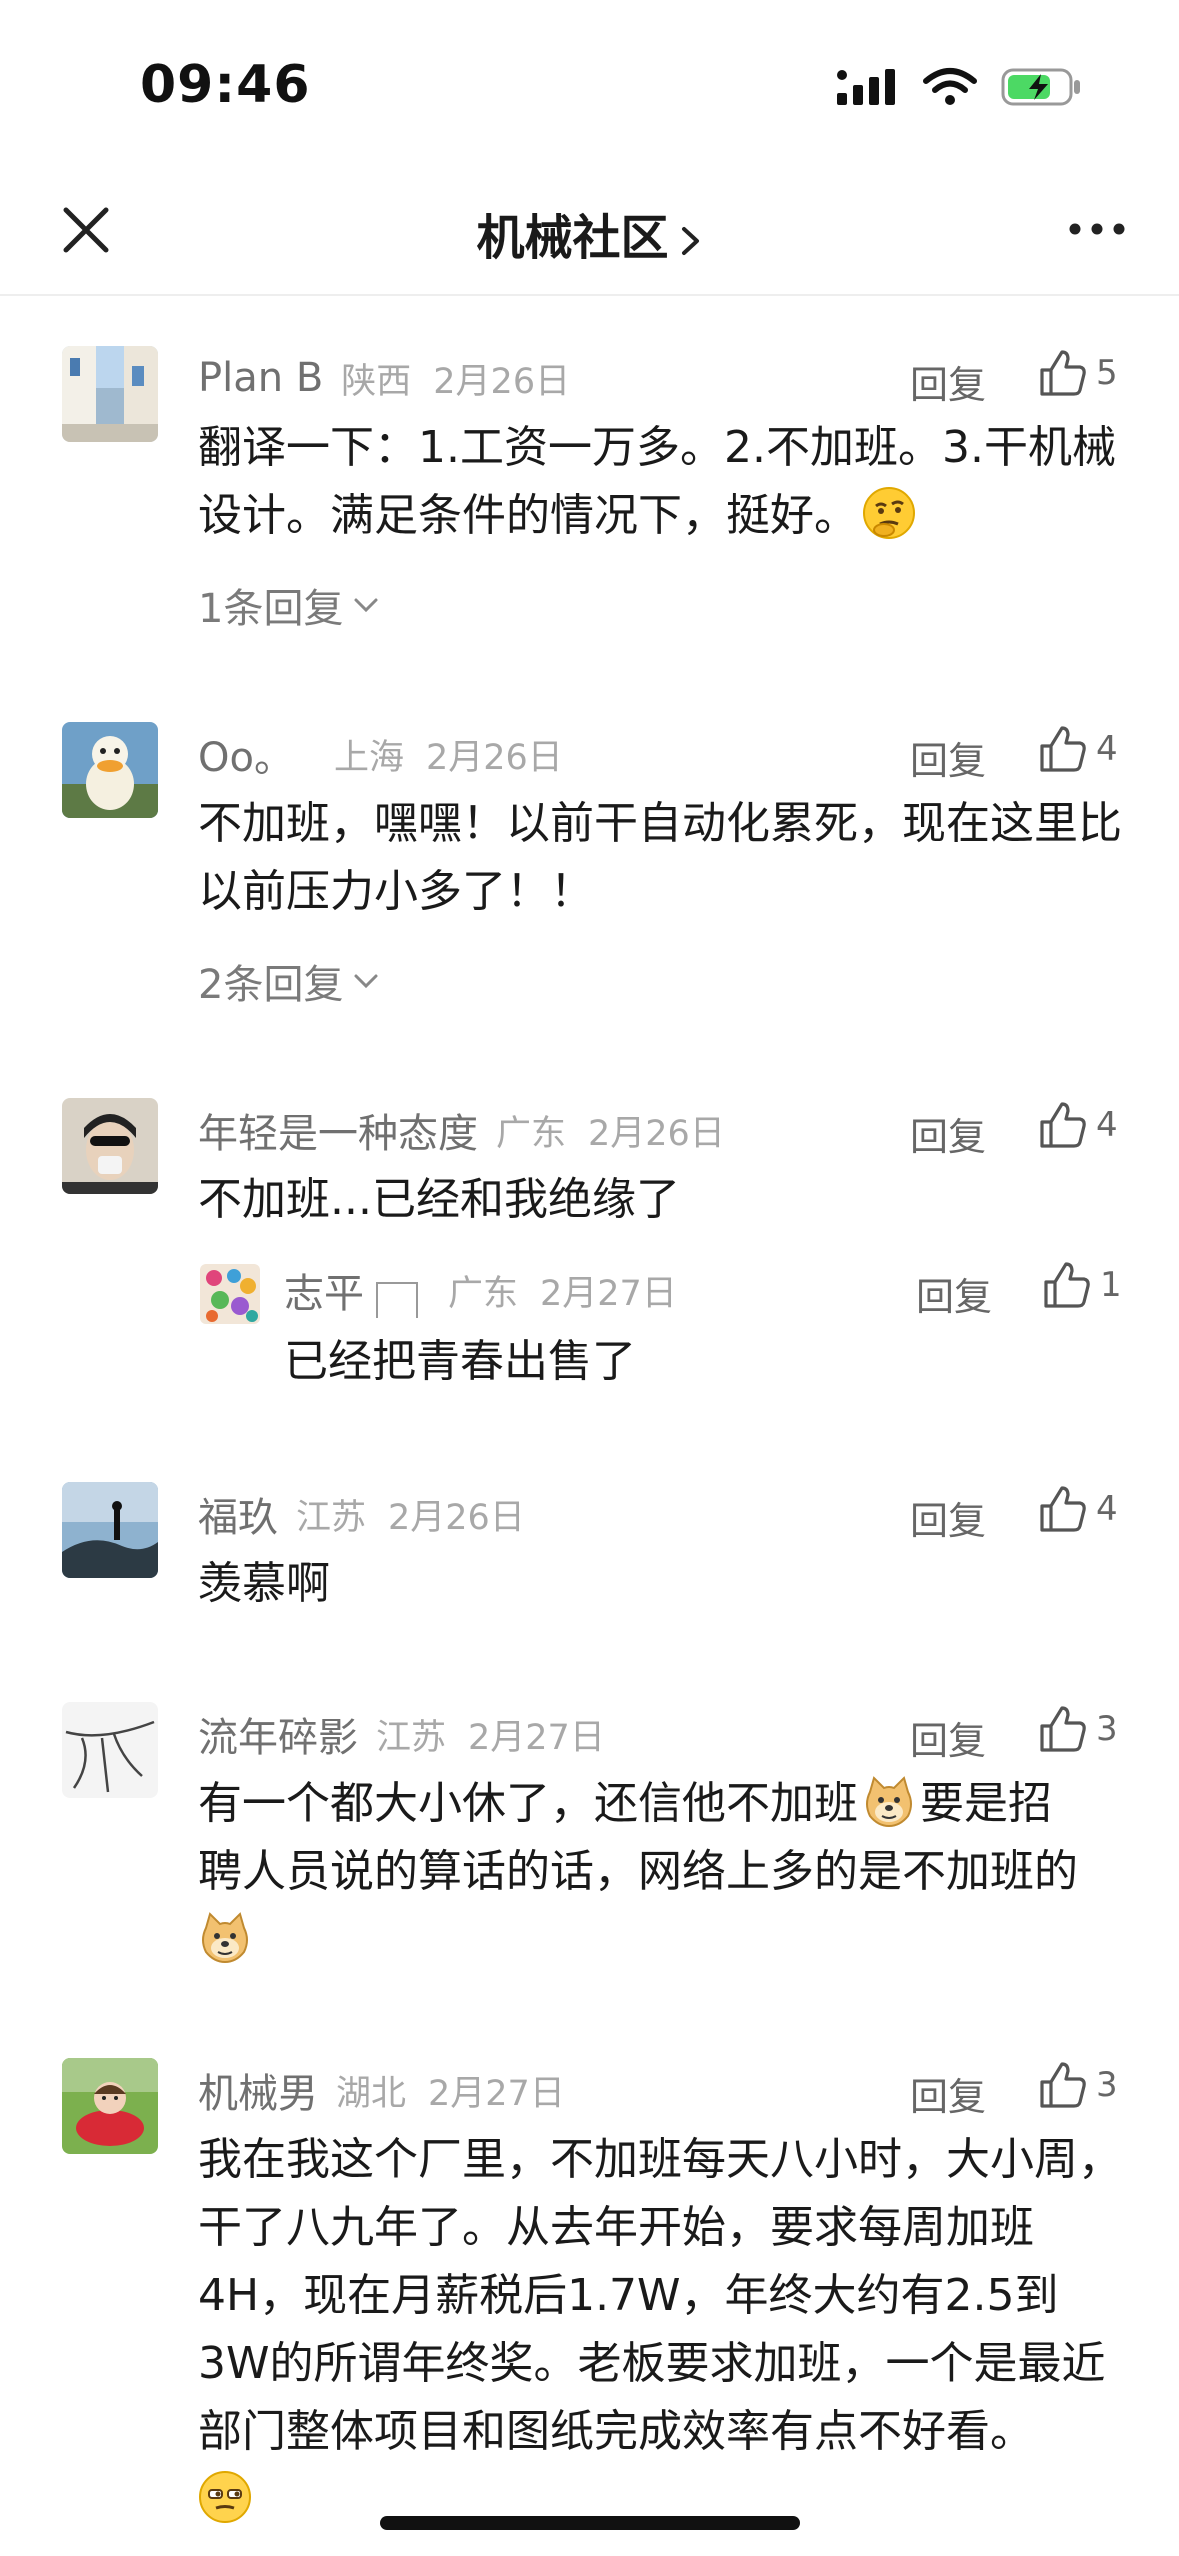 This screenshot has height=2556, width=1179. Describe the element at coordinates (439, 1199) in the screenshot. I see `comment-text: 不加班...已经和我绝缘了` at that location.